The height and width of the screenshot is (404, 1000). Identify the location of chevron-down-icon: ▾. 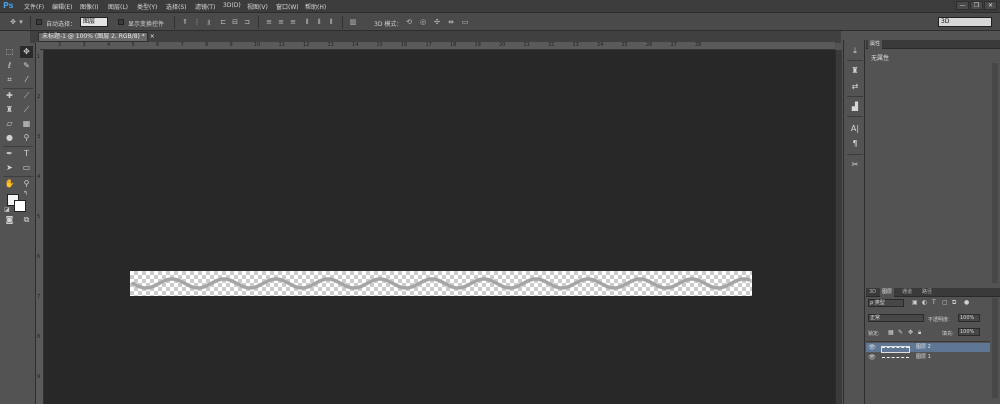
(21, 22).